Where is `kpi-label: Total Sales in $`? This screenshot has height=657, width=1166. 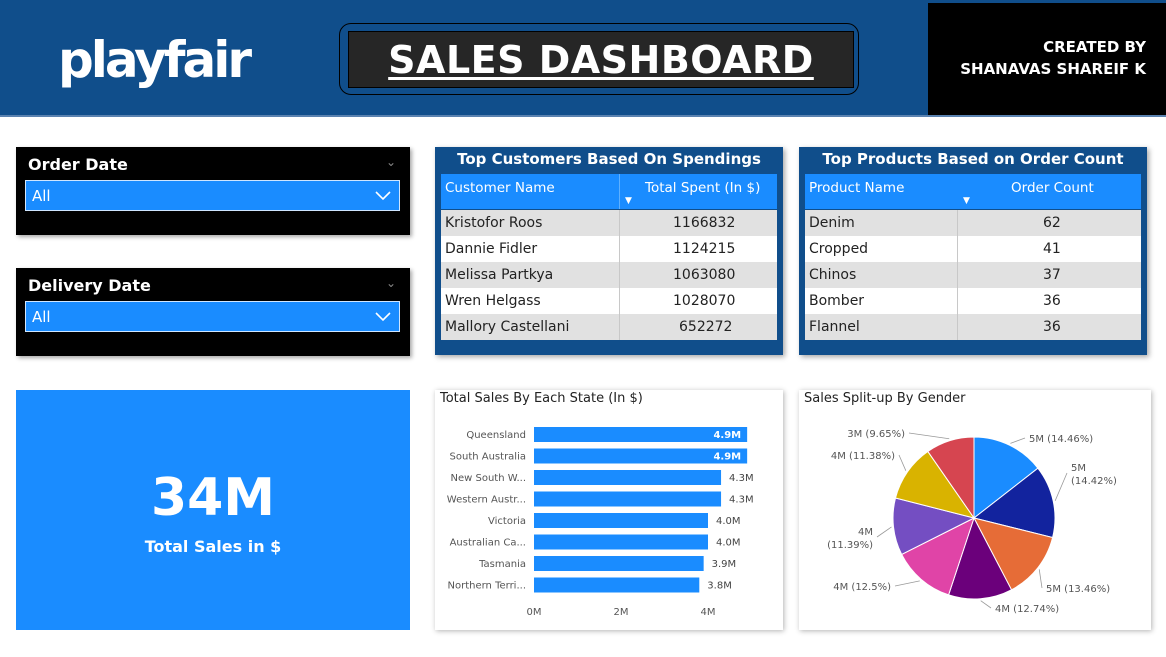
kpi-label: Total Sales in $ is located at coordinates (213, 546).